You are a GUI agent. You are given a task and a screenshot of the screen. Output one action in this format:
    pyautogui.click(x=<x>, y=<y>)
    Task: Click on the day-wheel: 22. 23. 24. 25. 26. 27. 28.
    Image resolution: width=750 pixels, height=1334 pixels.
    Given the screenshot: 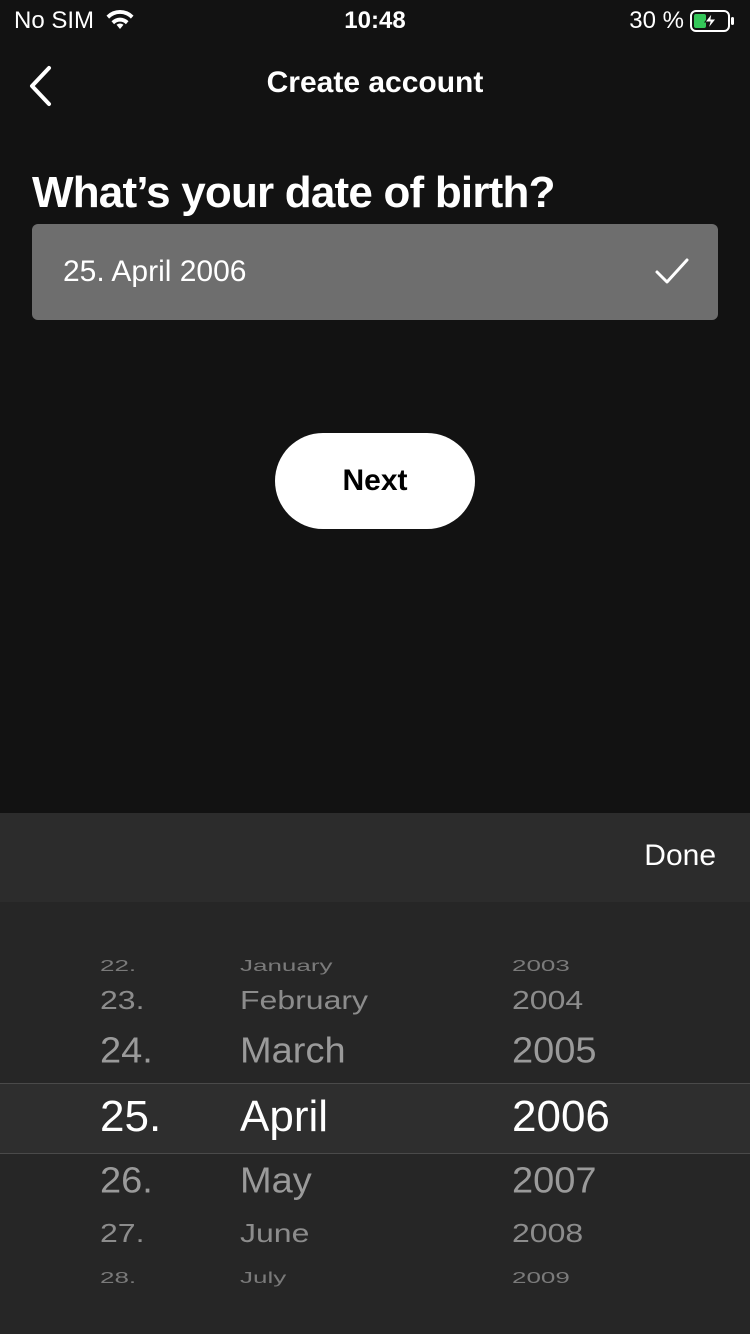 What is the action you would take?
    pyautogui.click(x=155, y=1118)
    